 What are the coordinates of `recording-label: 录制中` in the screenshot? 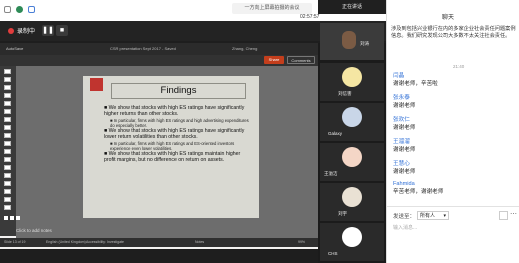 It's located at (26, 32).